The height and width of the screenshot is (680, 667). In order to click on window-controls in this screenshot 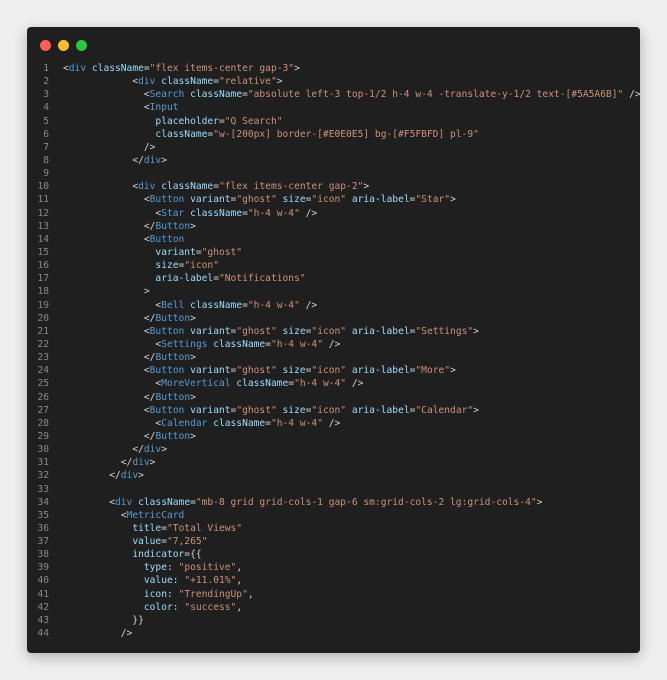, I will do `click(63, 45)`.